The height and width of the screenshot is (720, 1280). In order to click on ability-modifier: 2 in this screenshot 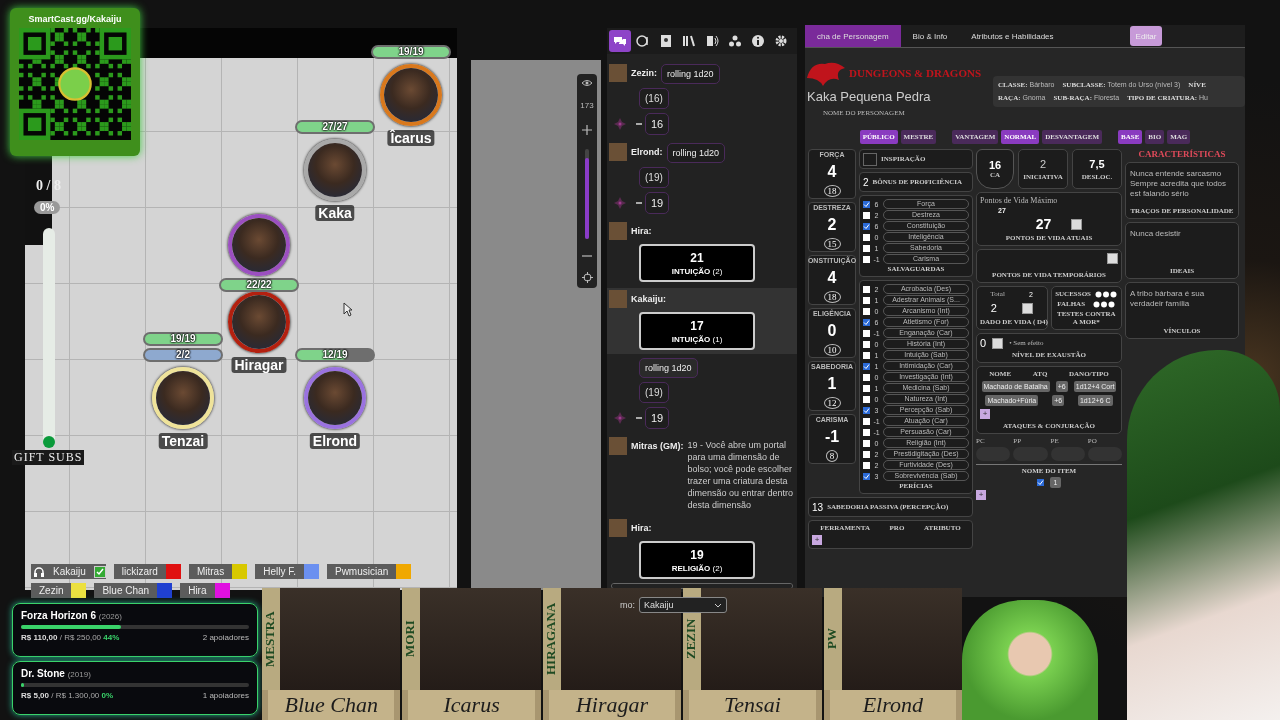, I will do `click(832, 224)`.